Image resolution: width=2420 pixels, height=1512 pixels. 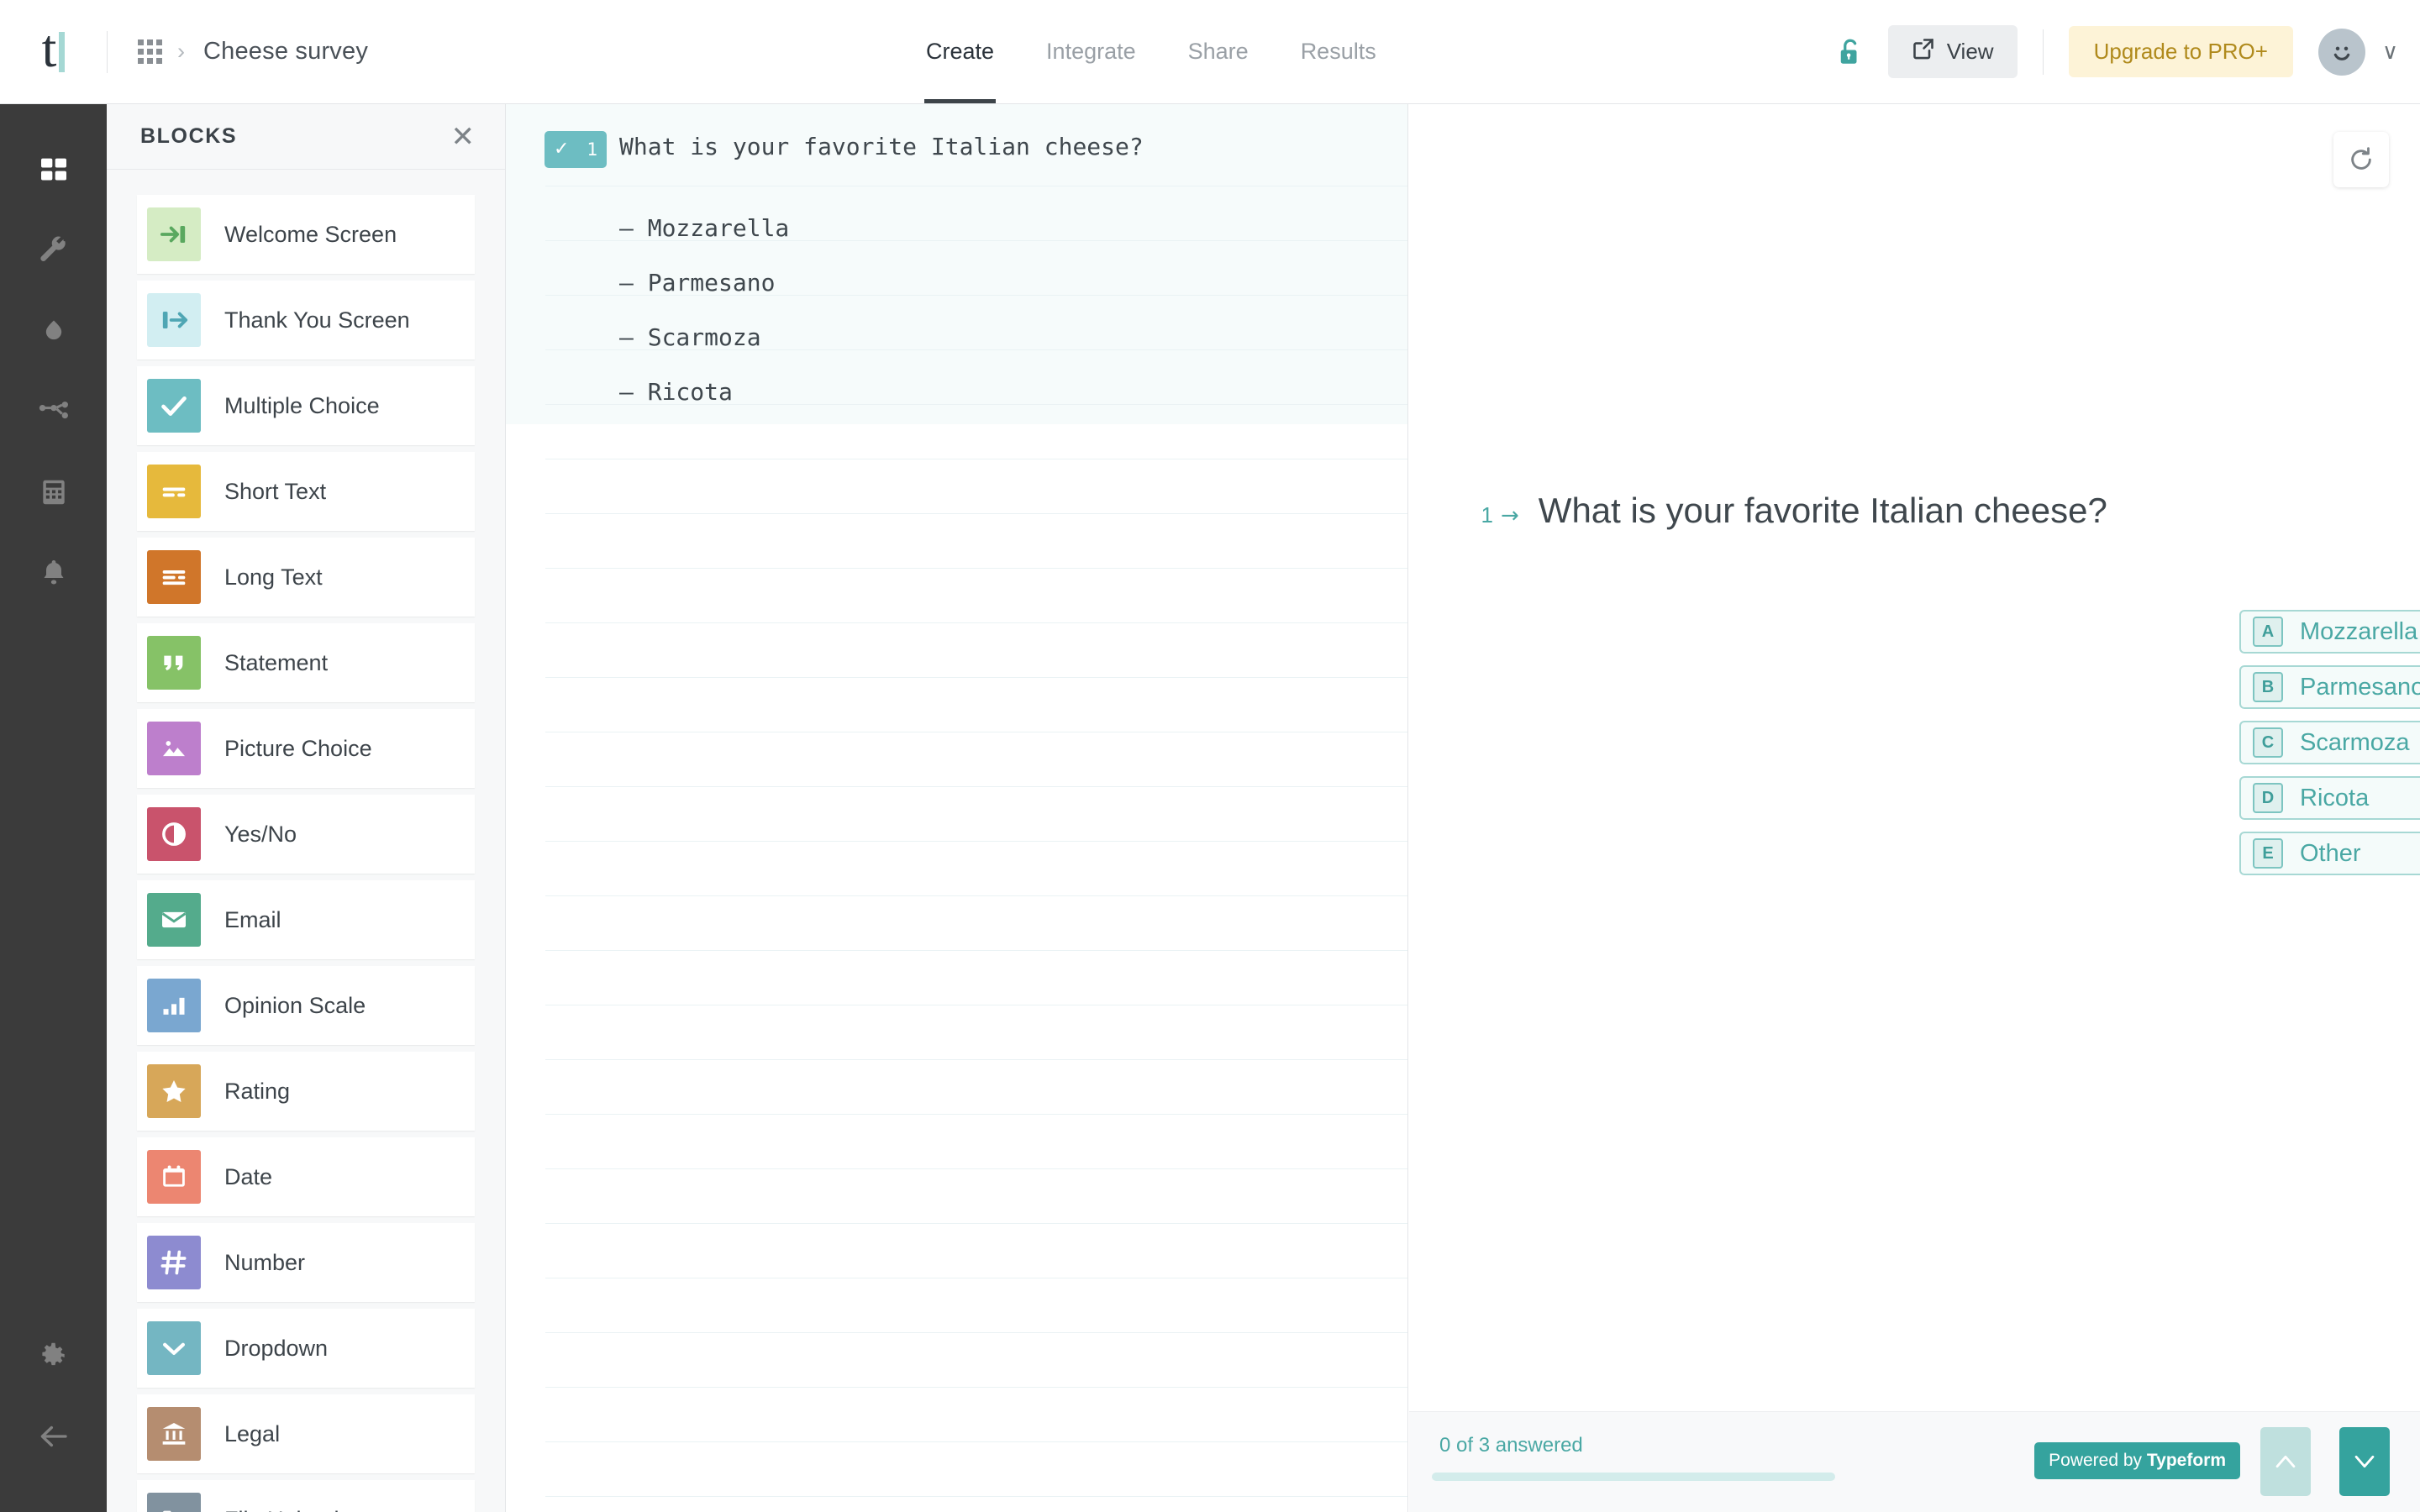 I want to click on image-icon, so click(x=174, y=749).